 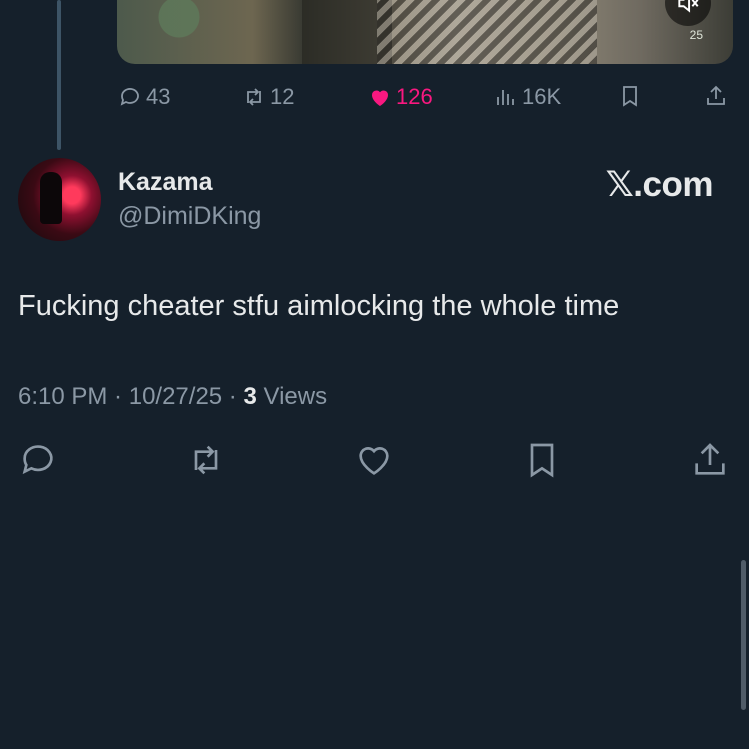 I want to click on tweet-date: 10/27/25, so click(x=175, y=396).